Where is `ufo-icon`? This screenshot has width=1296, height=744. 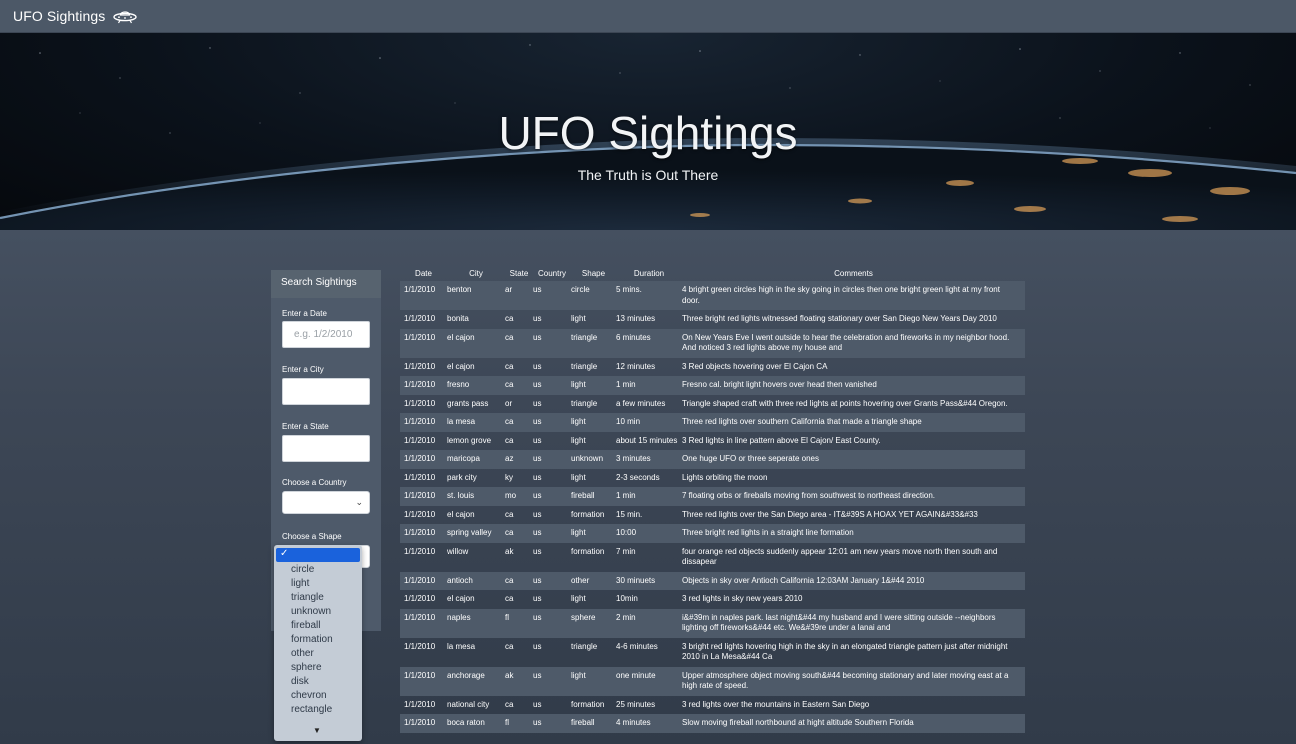
ufo-icon is located at coordinates (125, 16).